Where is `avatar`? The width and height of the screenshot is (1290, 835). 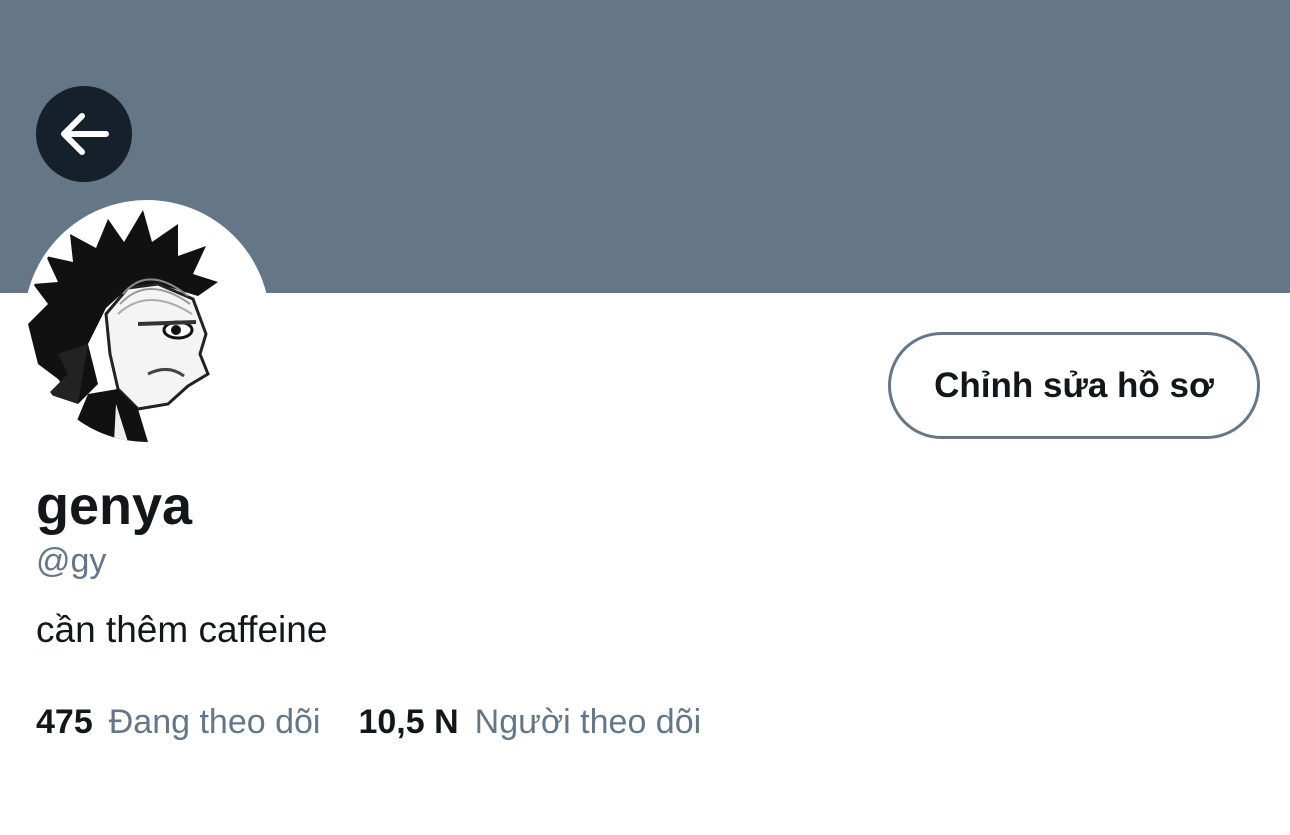
avatar is located at coordinates (147, 323).